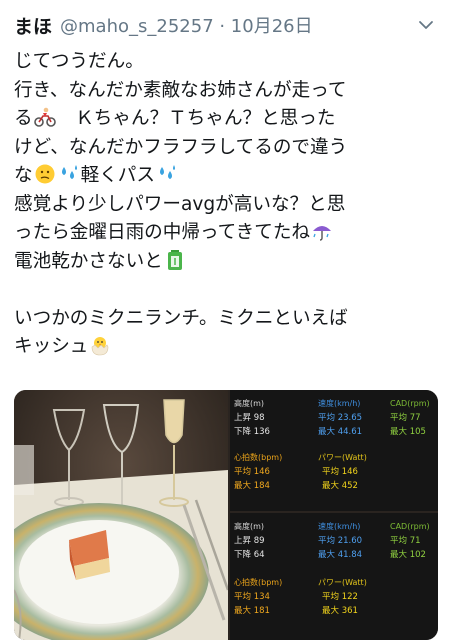 The width and height of the screenshot is (451, 640). What do you see at coordinates (88, 261) in the screenshot?
I see `text-span: 電池乾かさないと` at bounding box center [88, 261].